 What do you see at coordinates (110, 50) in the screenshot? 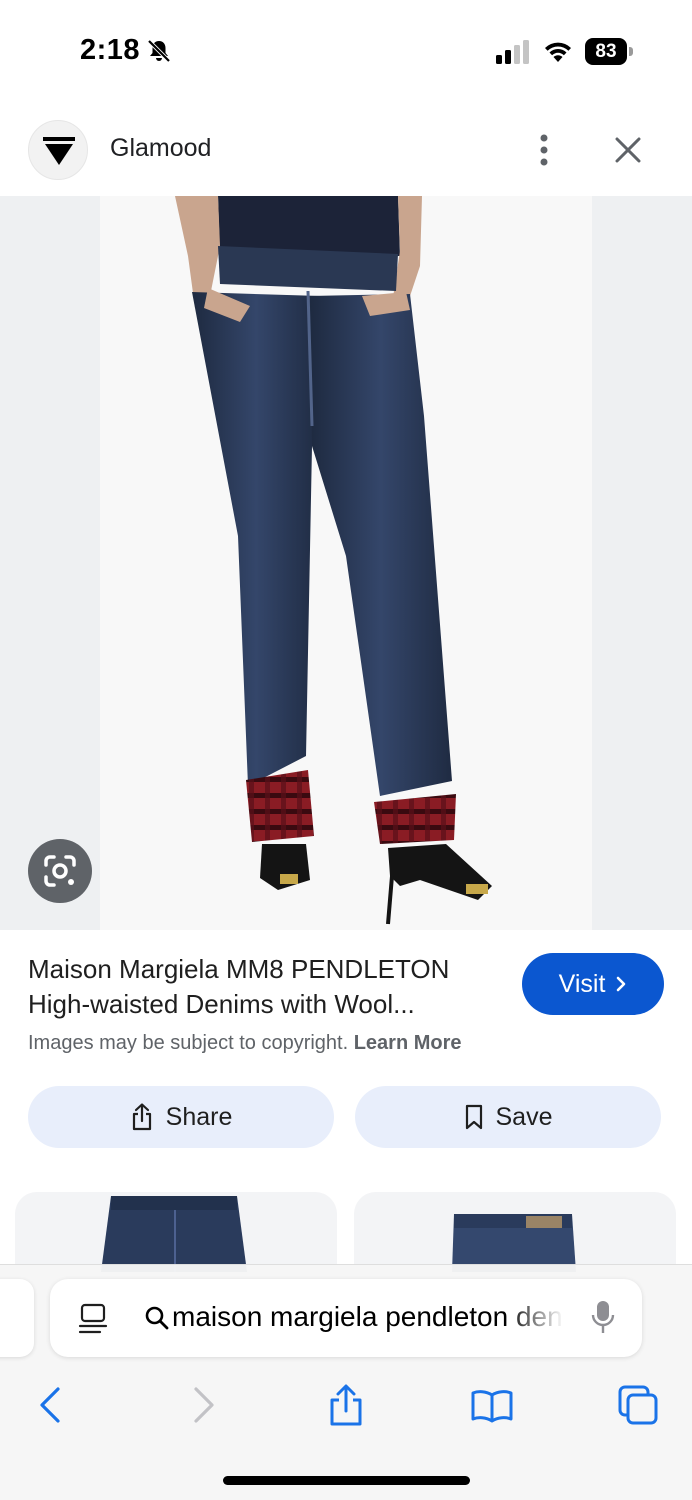
I see `status-time: 2:18` at bounding box center [110, 50].